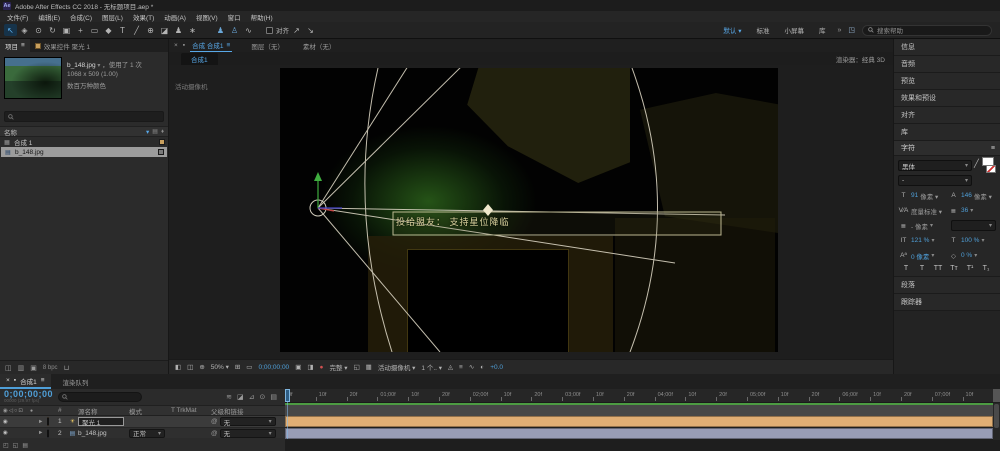 This screenshot has height=451, width=1000. I want to click on timeline-search-input, so click(100, 397).